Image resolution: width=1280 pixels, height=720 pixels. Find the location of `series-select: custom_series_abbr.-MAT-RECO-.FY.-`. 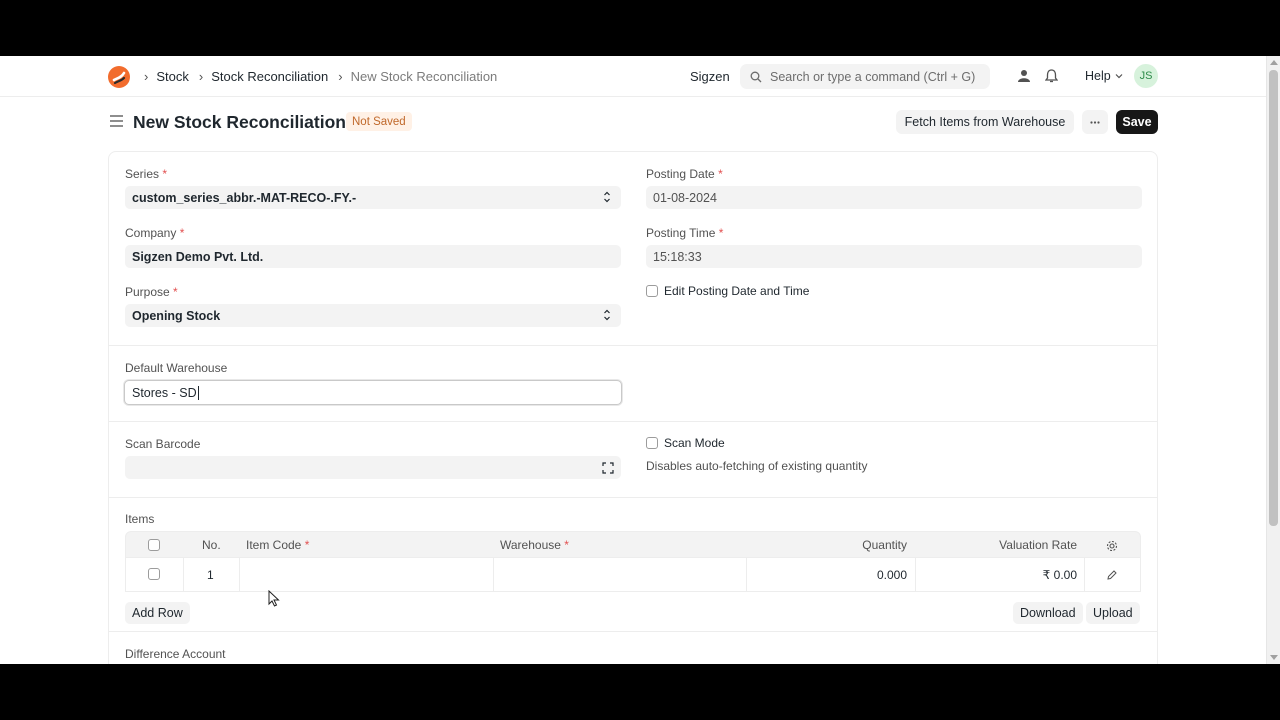

series-select: custom_series_abbr.-MAT-RECO-.FY.- is located at coordinates (373, 197).